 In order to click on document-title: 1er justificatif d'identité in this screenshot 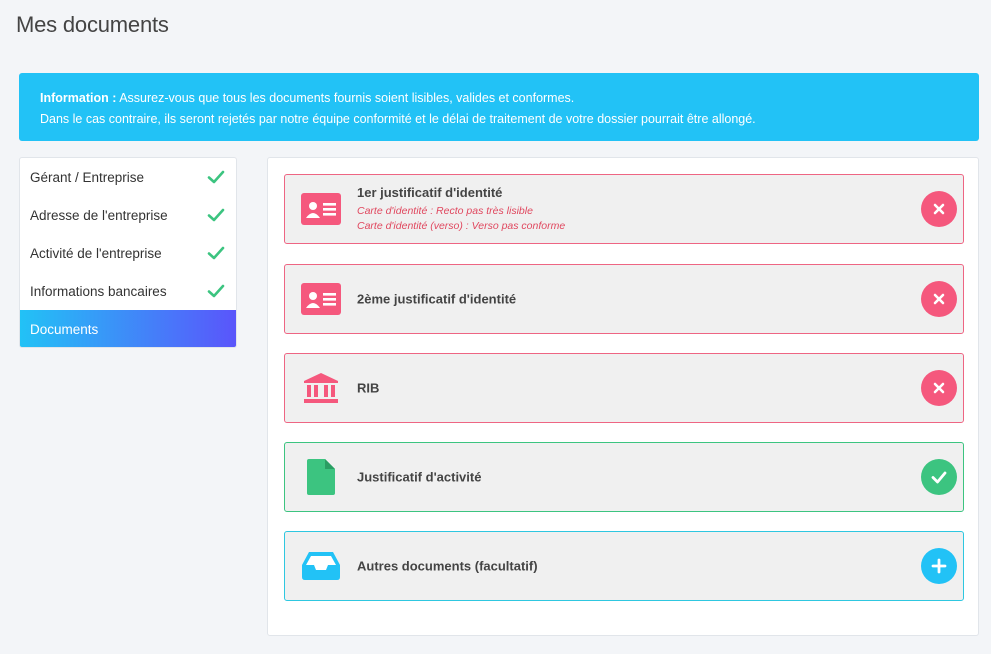, I will do `click(430, 192)`.